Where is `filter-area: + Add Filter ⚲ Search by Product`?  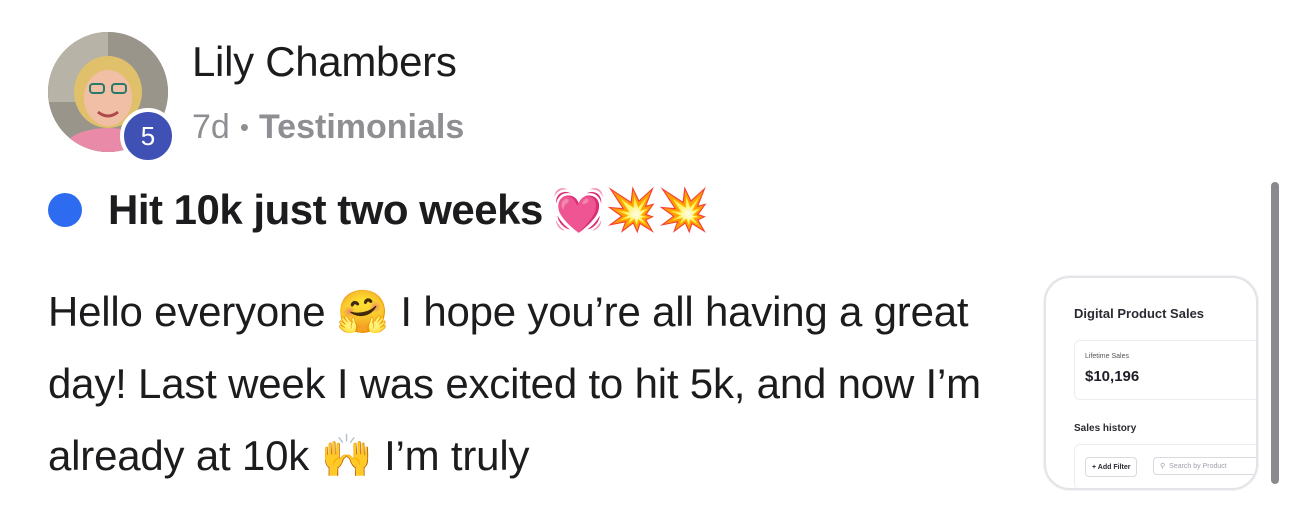
filter-area: + Add Filter ⚲ Search by Product is located at coordinates (1165, 466).